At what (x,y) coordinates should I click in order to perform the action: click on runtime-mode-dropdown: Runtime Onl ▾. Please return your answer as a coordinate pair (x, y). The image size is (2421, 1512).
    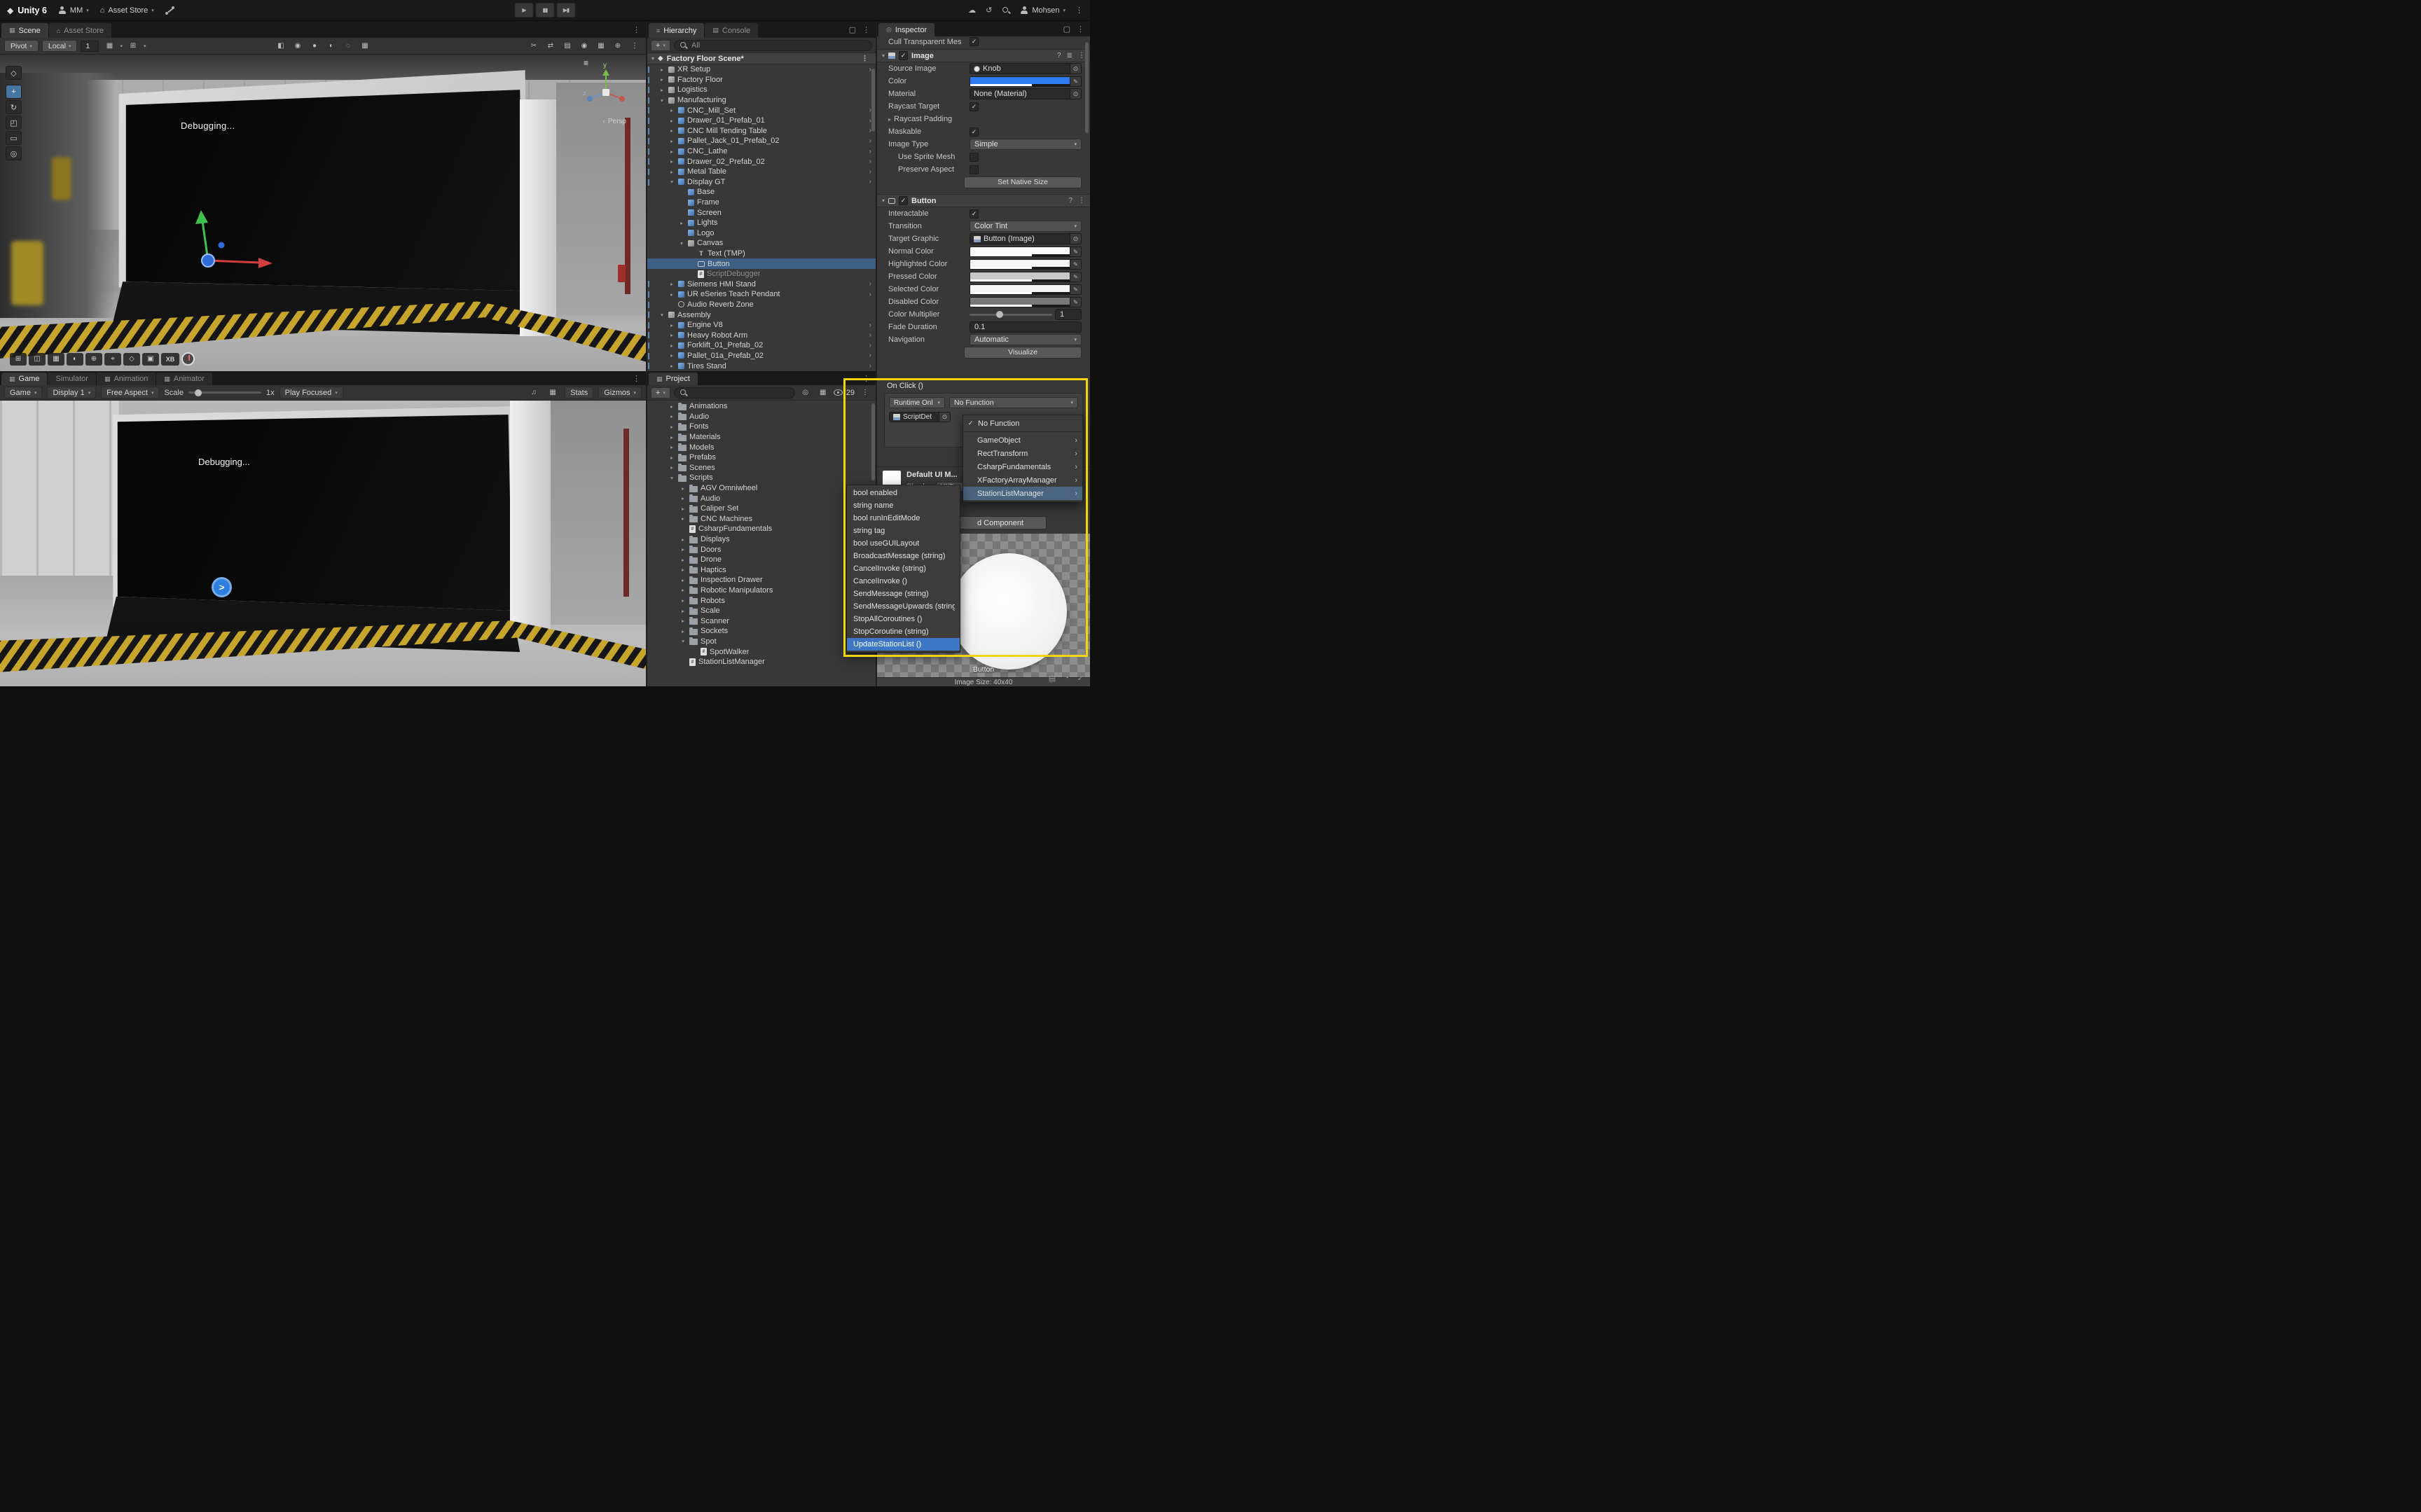
    Looking at the image, I should click on (917, 402).